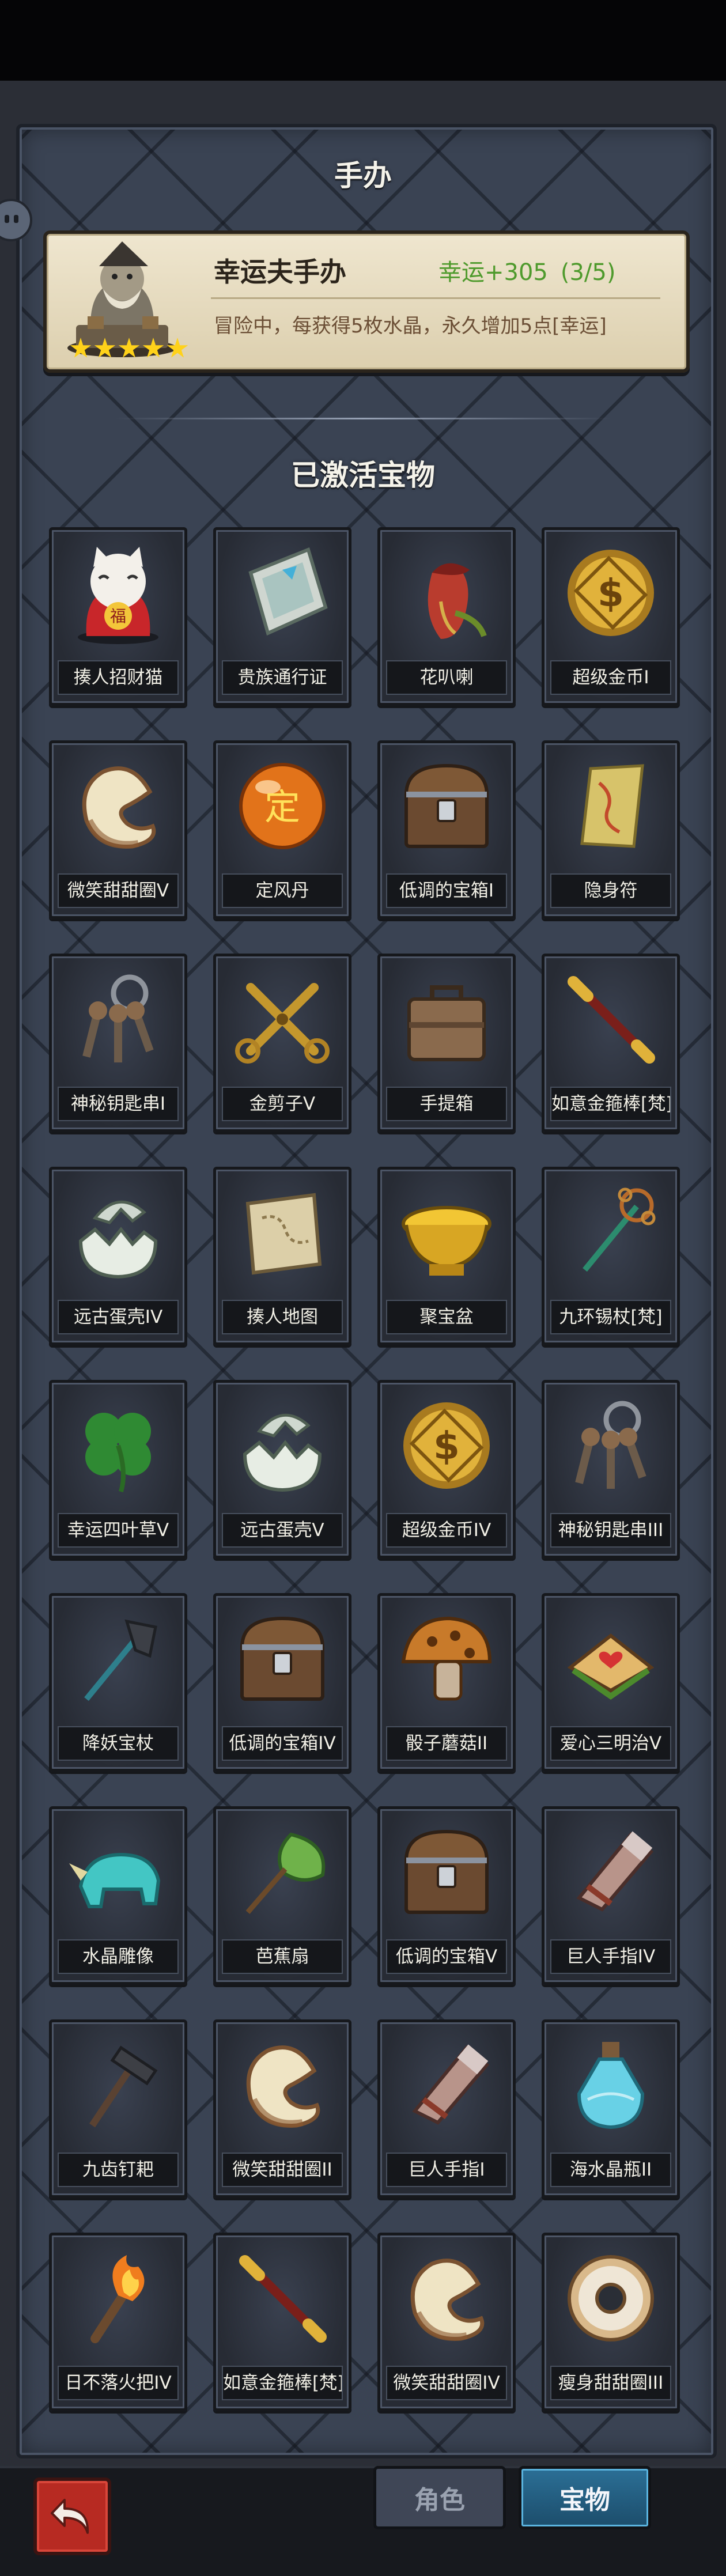 The image size is (726, 2576). Describe the element at coordinates (610, 1317) in the screenshot. I see `treasure-label: 九环锡杖[梵]` at that location.